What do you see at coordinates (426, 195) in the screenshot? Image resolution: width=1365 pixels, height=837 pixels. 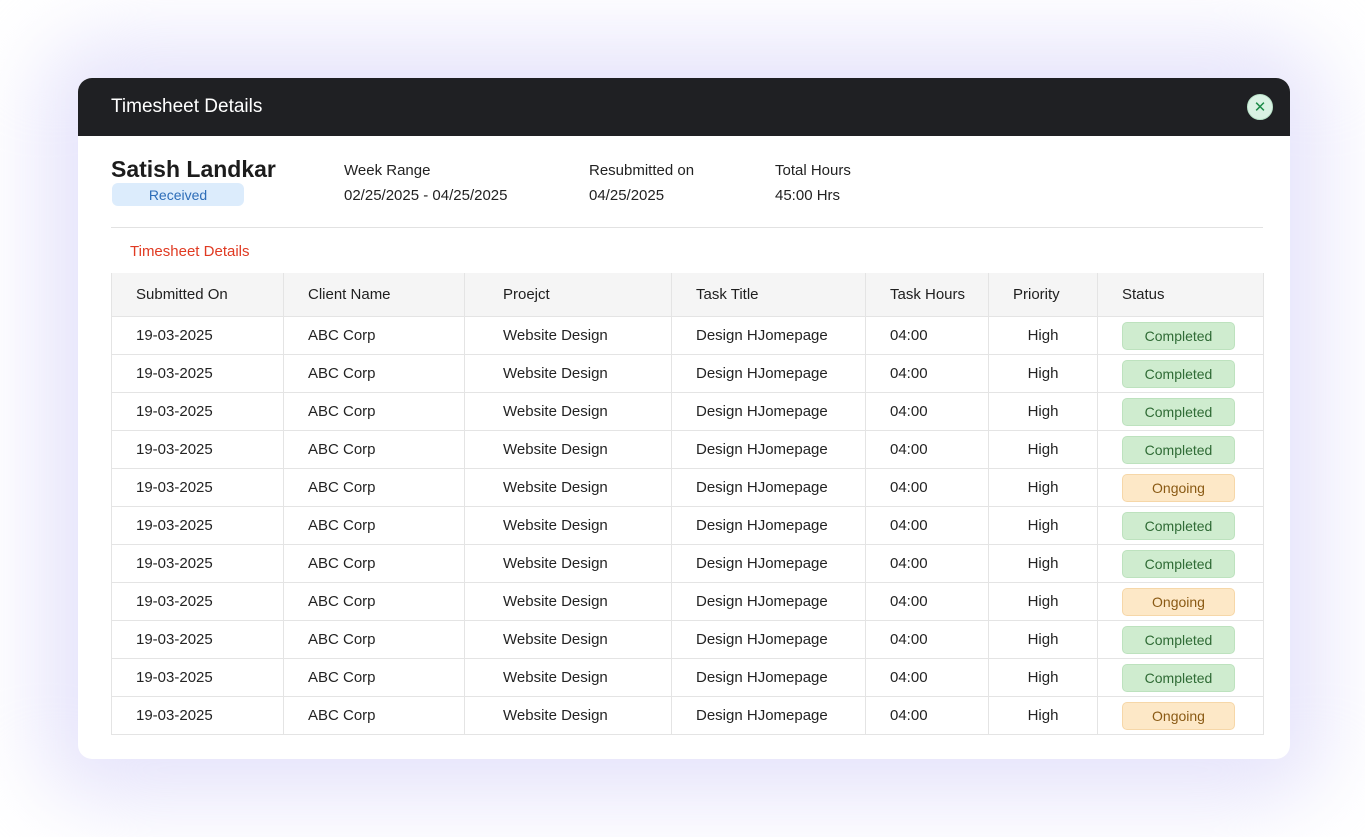 I see `week-range-value: 02/25/2025 - 04/25/2025` at bounding box center [426, 195].